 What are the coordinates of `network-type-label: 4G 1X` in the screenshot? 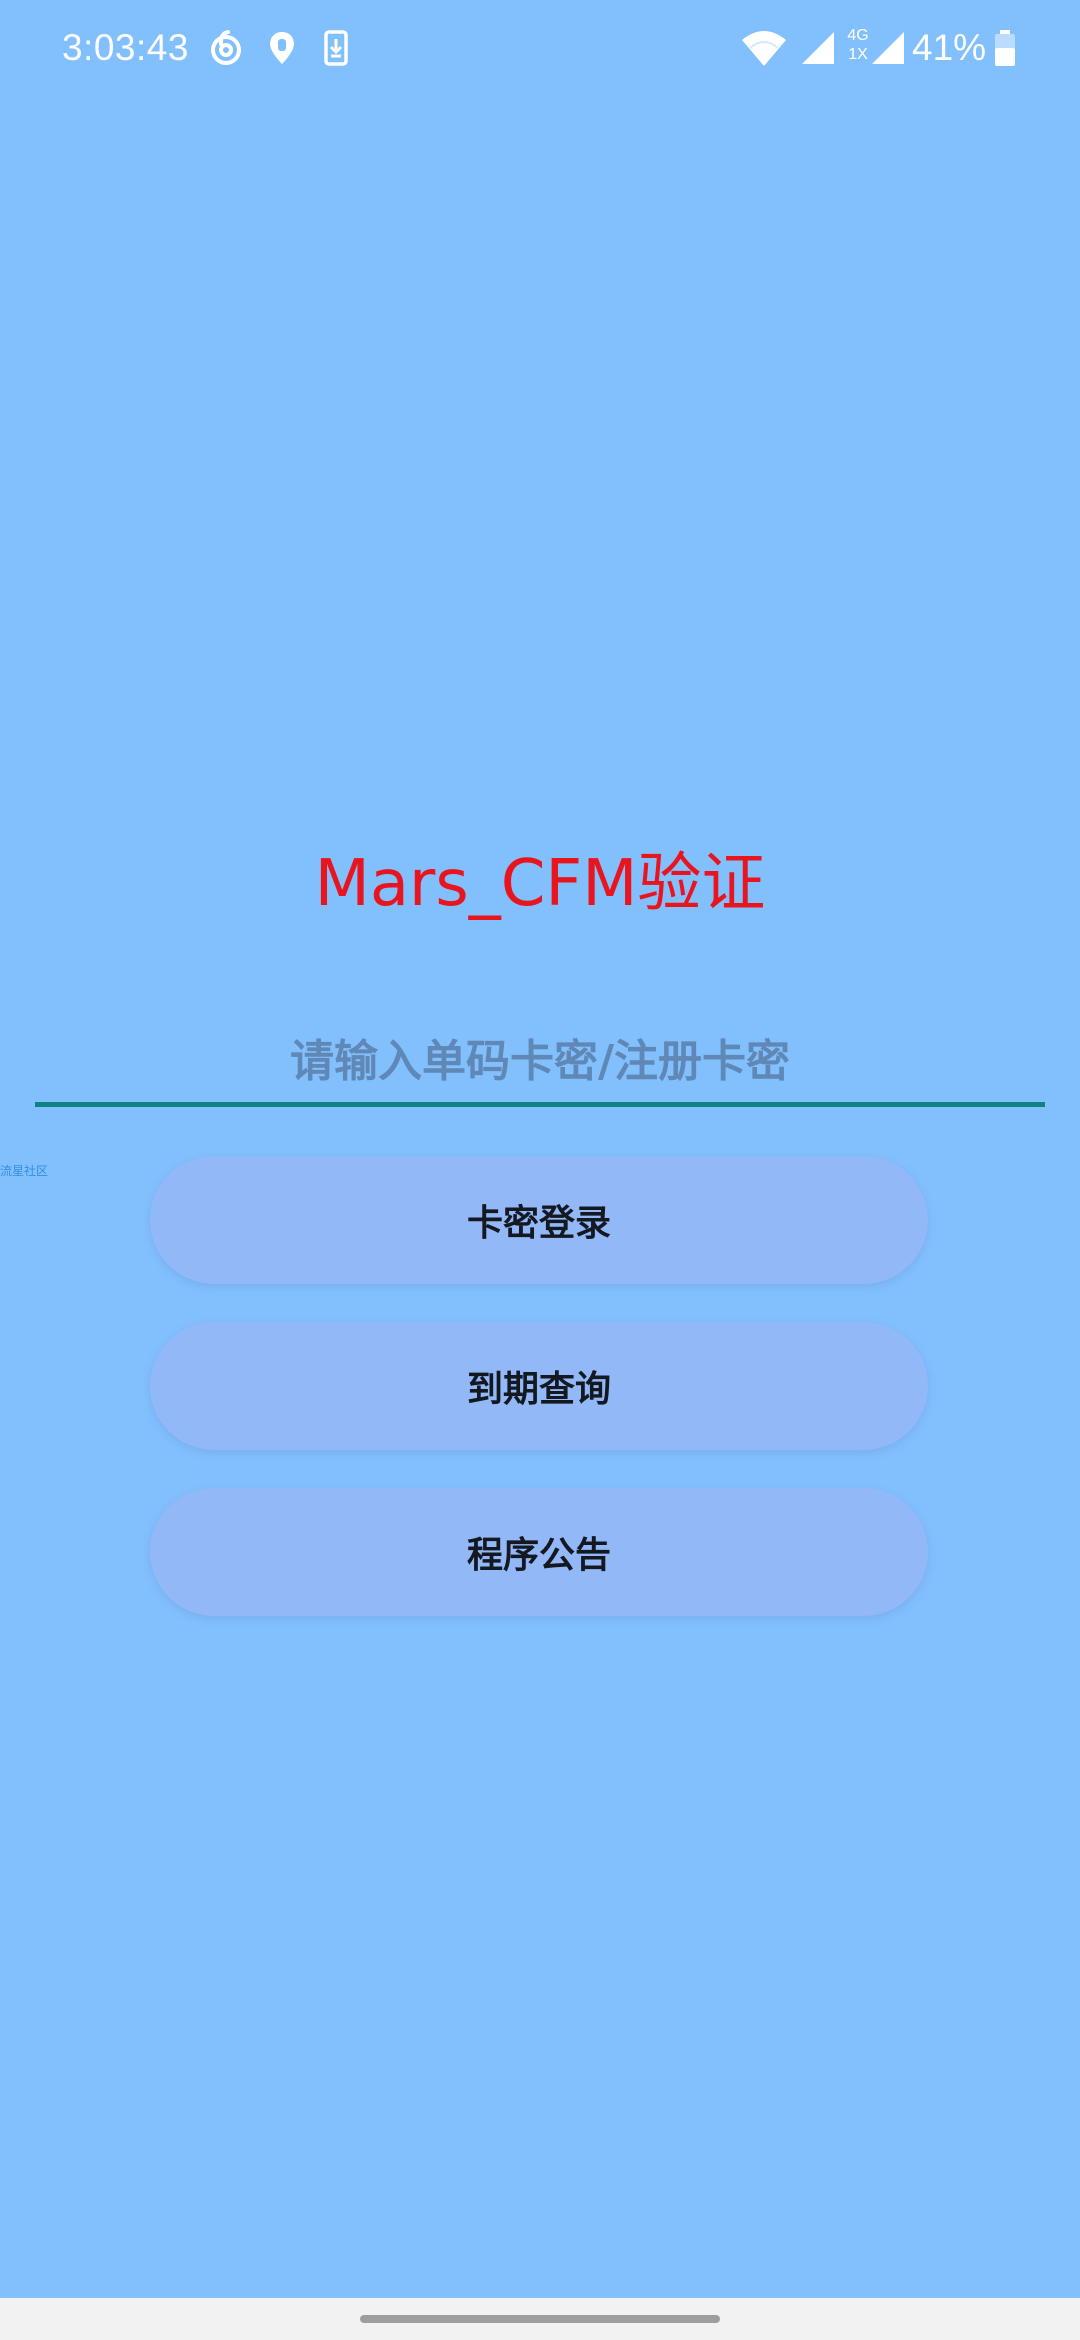 It's located at (858, 45).